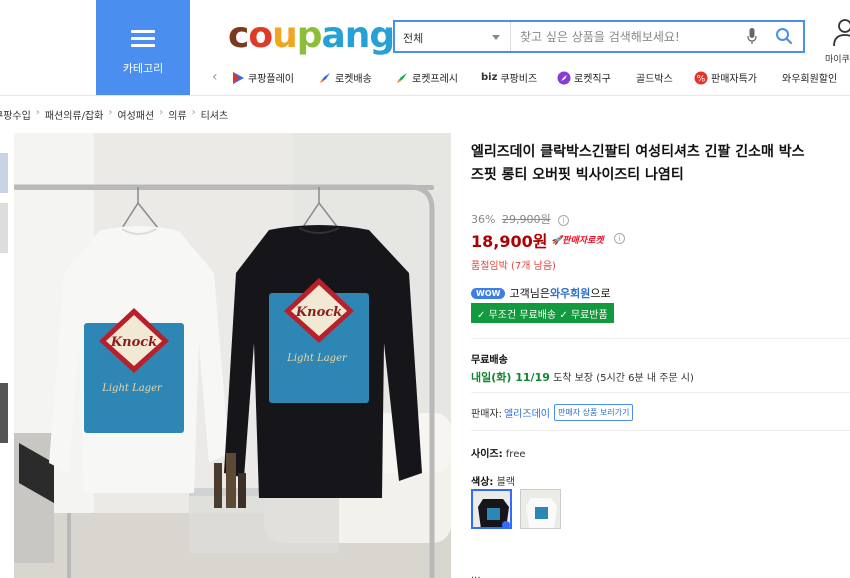 The width and height of the screenshot is (850, 578). Describe the element at coordinates (496, 37) in the screenshot. I see `chevron-down-icon` at that location.